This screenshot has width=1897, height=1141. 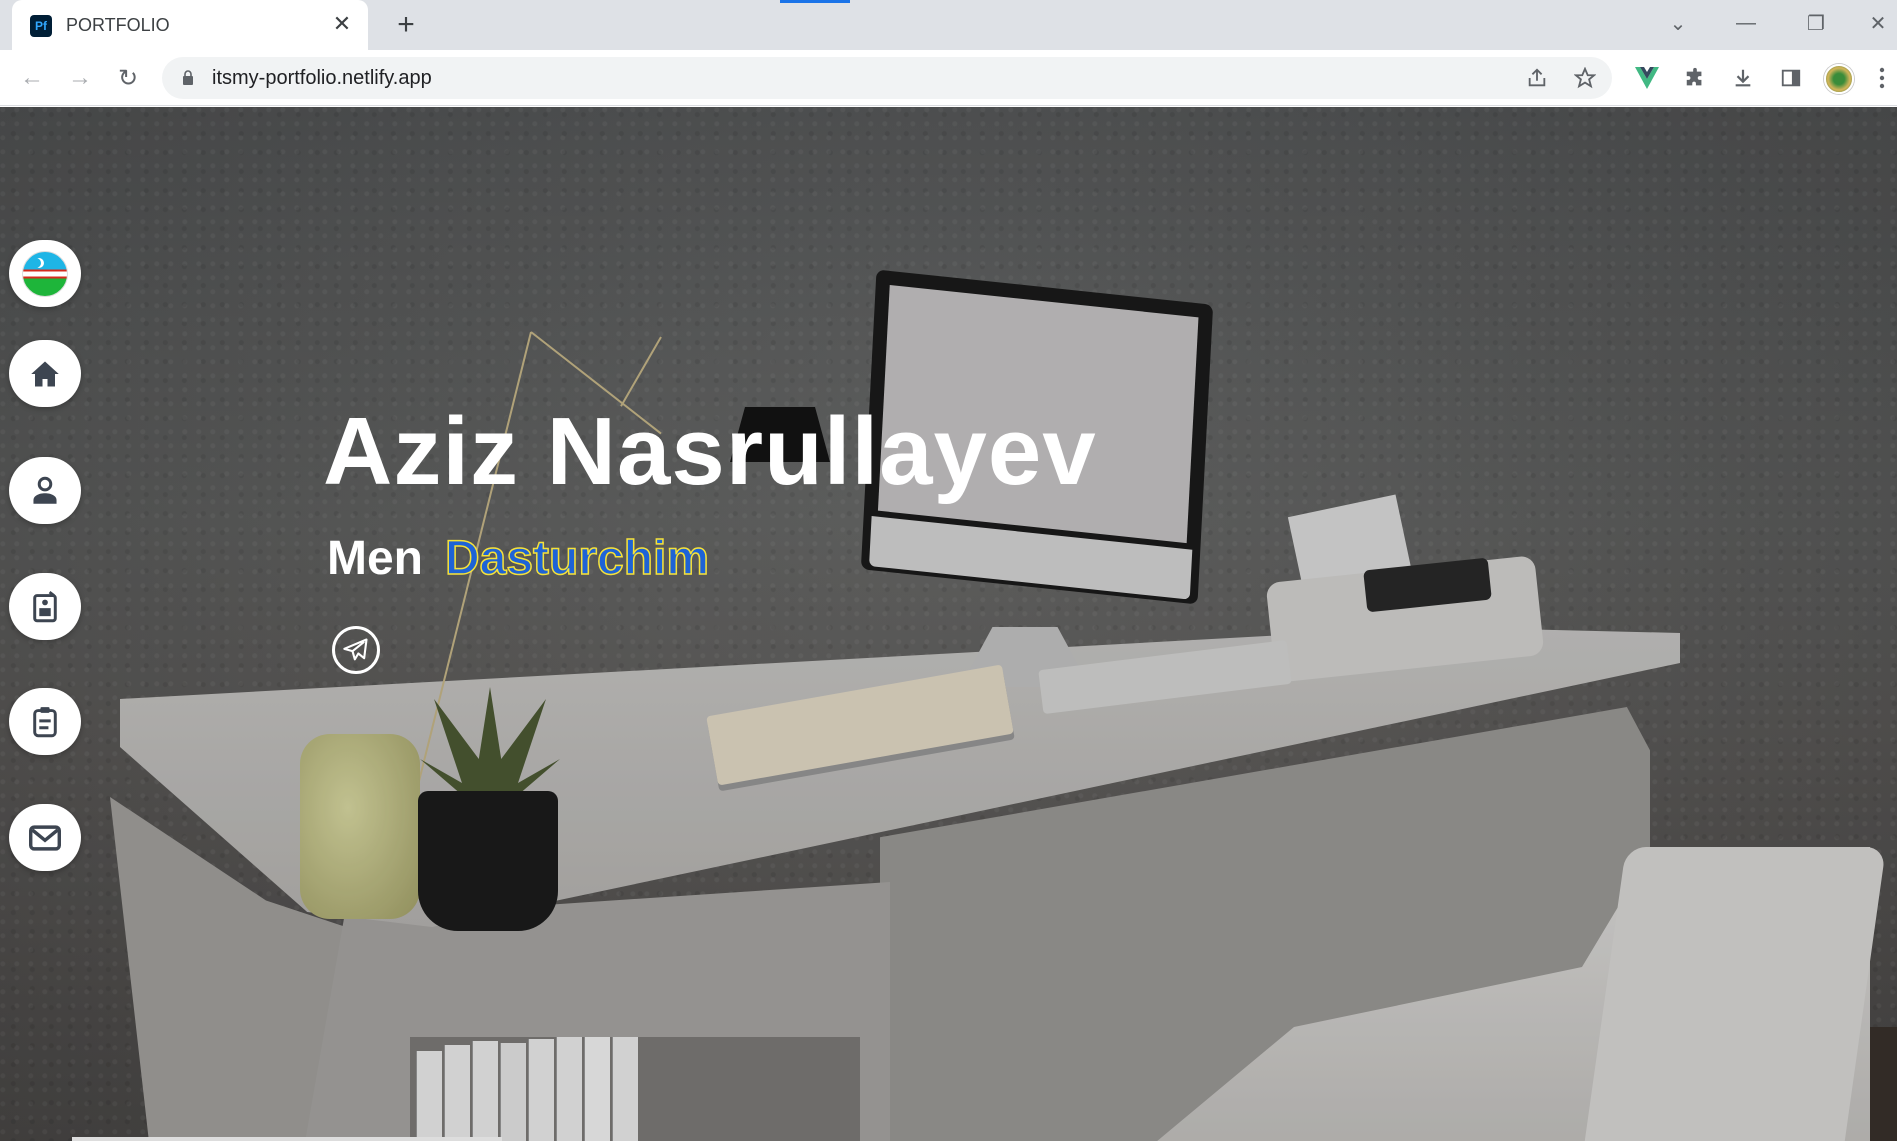 What do you see at coordinates (1695, 78) in the screenshot?
I see `extensions-icon` at bounding box center [1695, 78].